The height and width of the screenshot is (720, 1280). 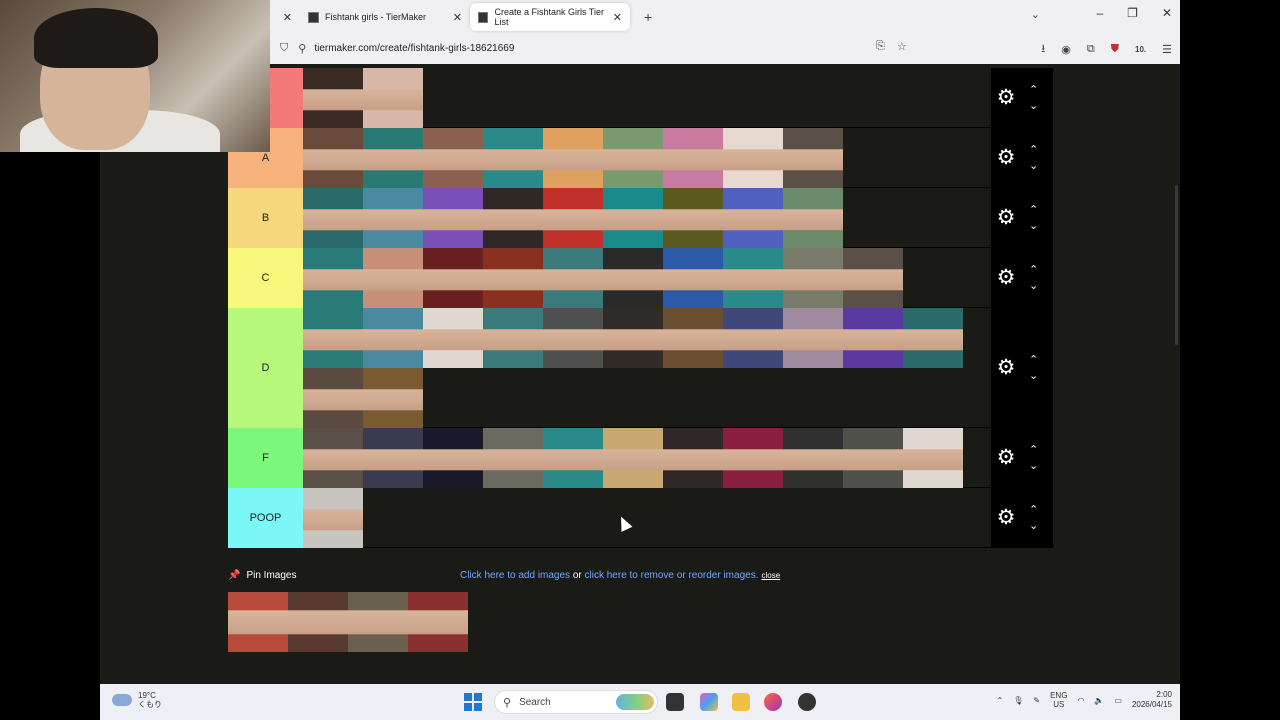 I want to click on pen-icon: ✎, so click(x=1036, y=700).